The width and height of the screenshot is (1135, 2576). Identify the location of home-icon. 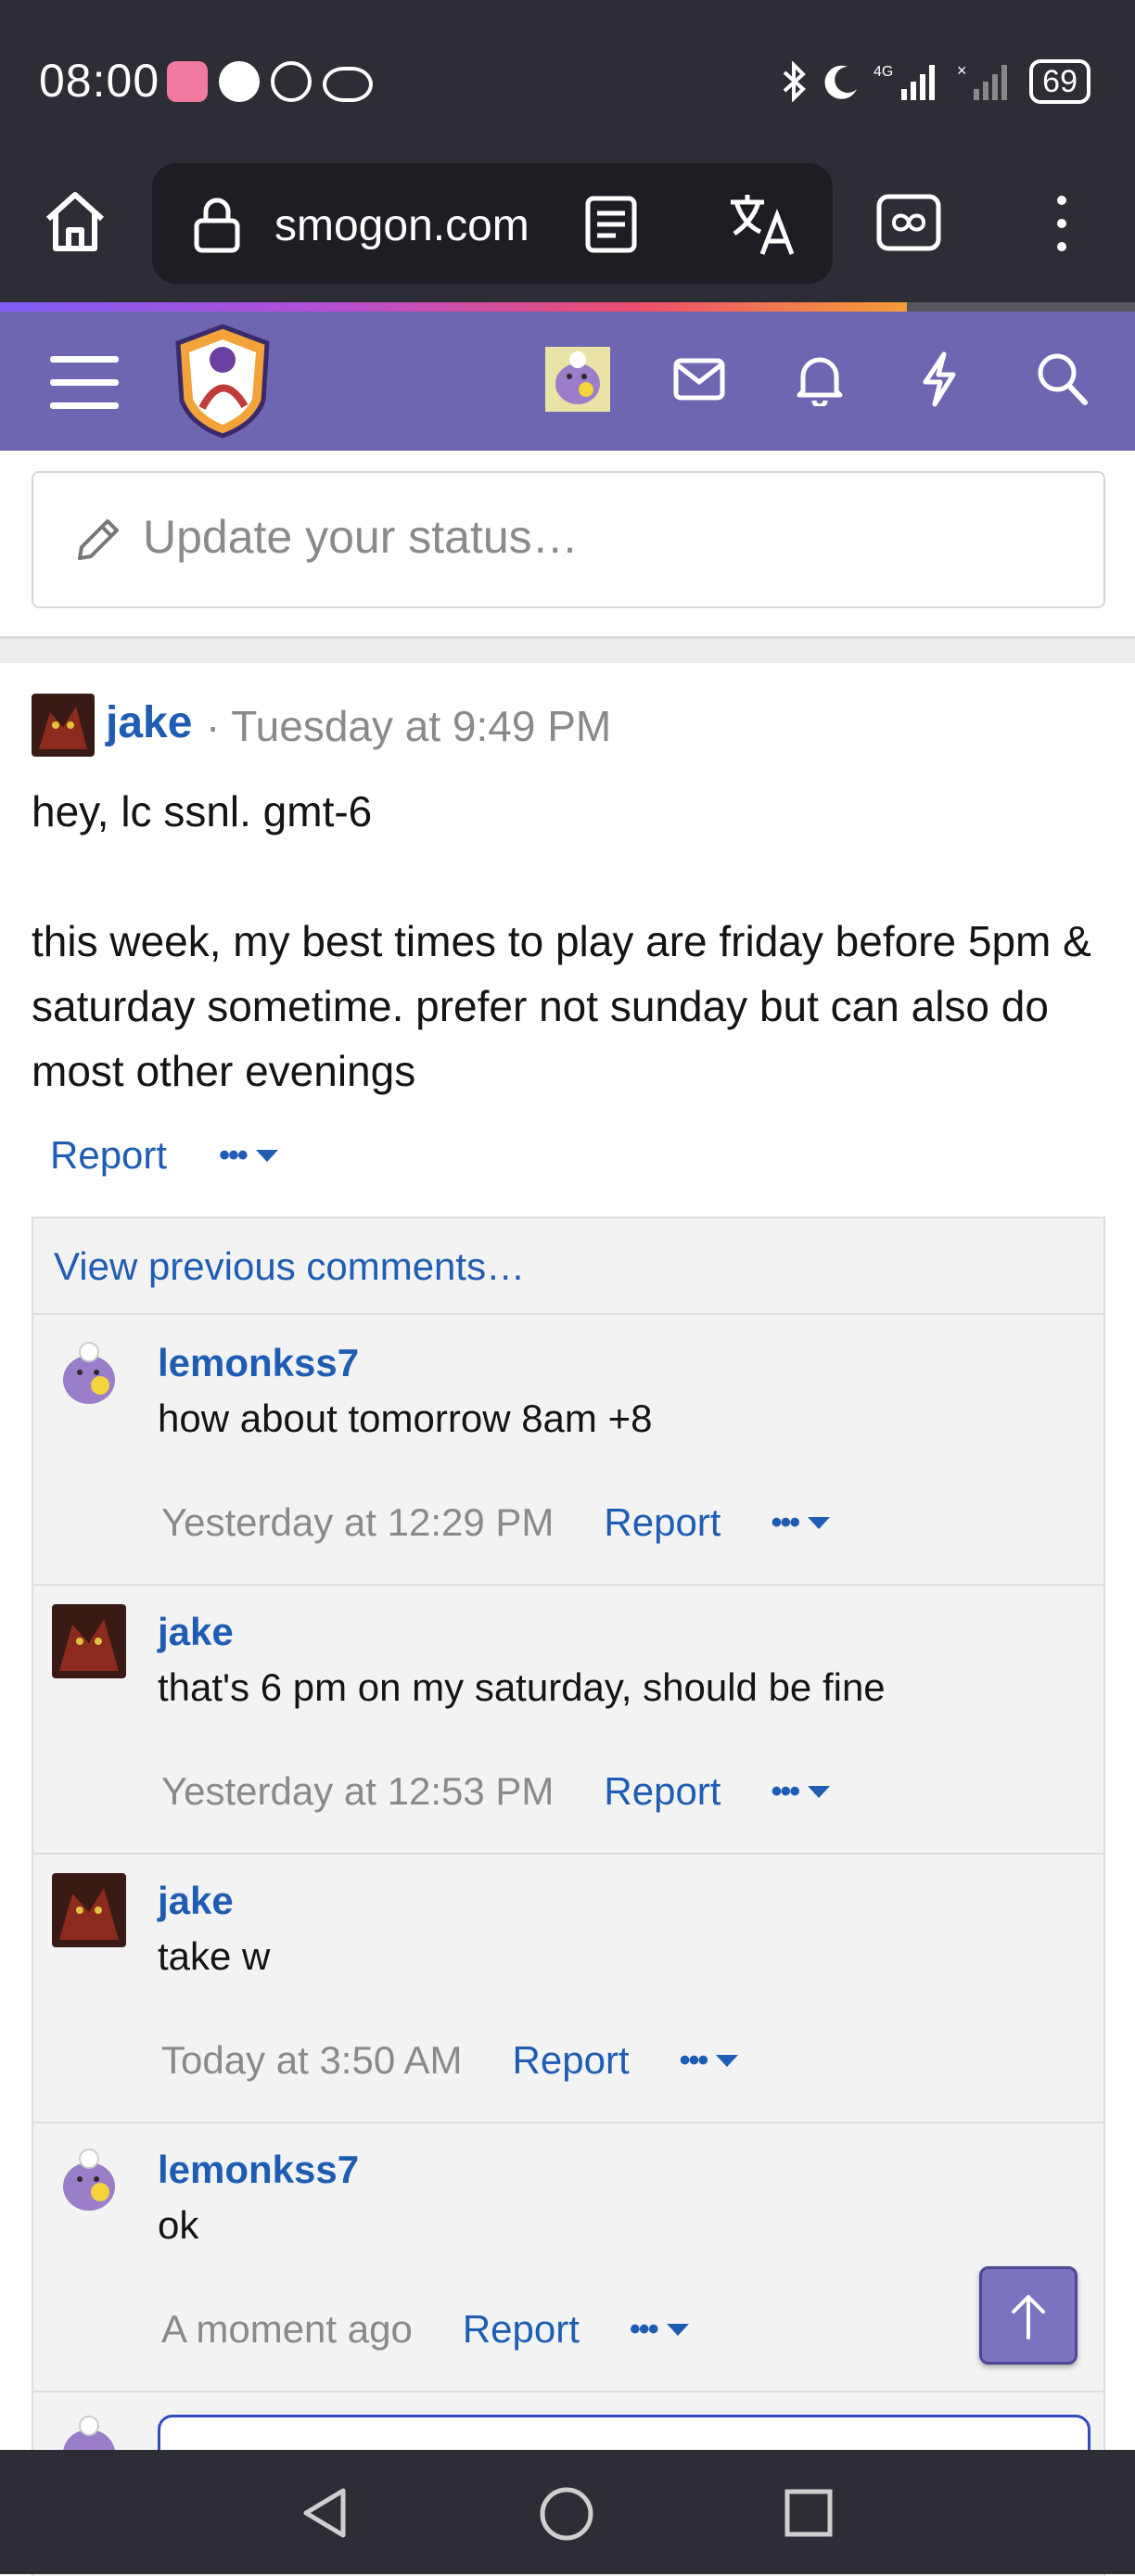
(75, 222).